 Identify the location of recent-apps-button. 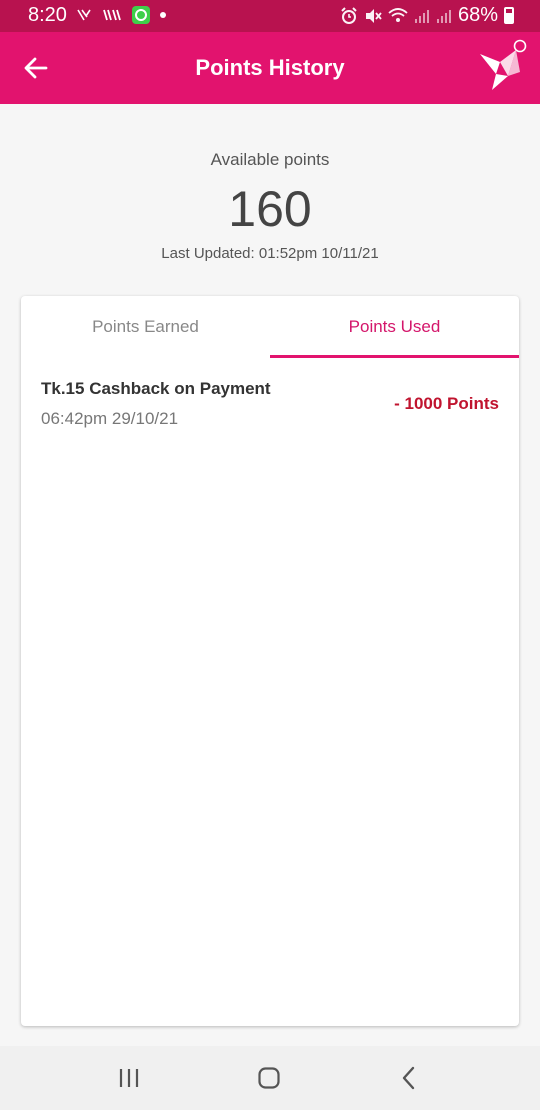
(129, 1078).